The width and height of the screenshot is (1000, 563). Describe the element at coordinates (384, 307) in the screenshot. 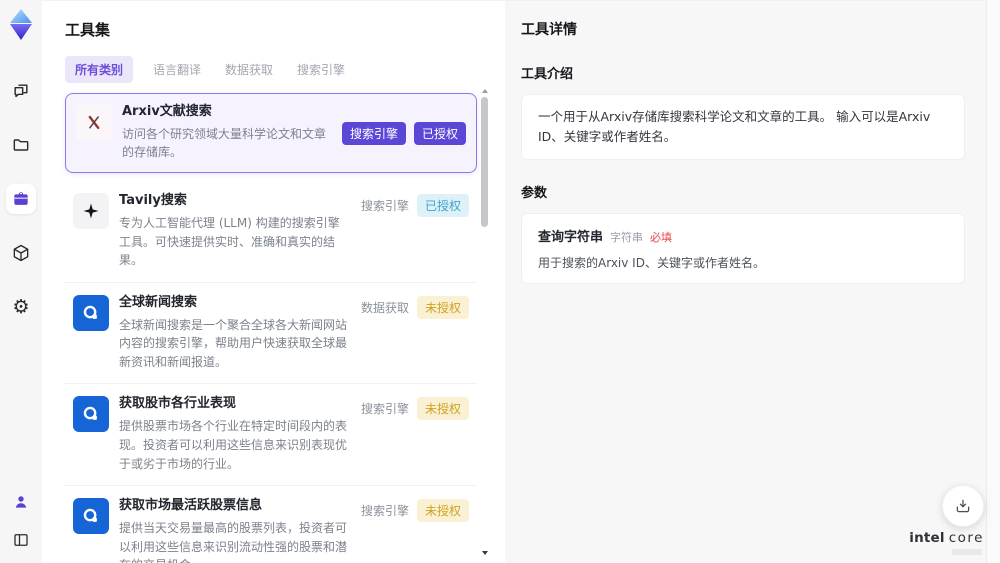

I see `tool-category-tag: 数据获取` at that location.